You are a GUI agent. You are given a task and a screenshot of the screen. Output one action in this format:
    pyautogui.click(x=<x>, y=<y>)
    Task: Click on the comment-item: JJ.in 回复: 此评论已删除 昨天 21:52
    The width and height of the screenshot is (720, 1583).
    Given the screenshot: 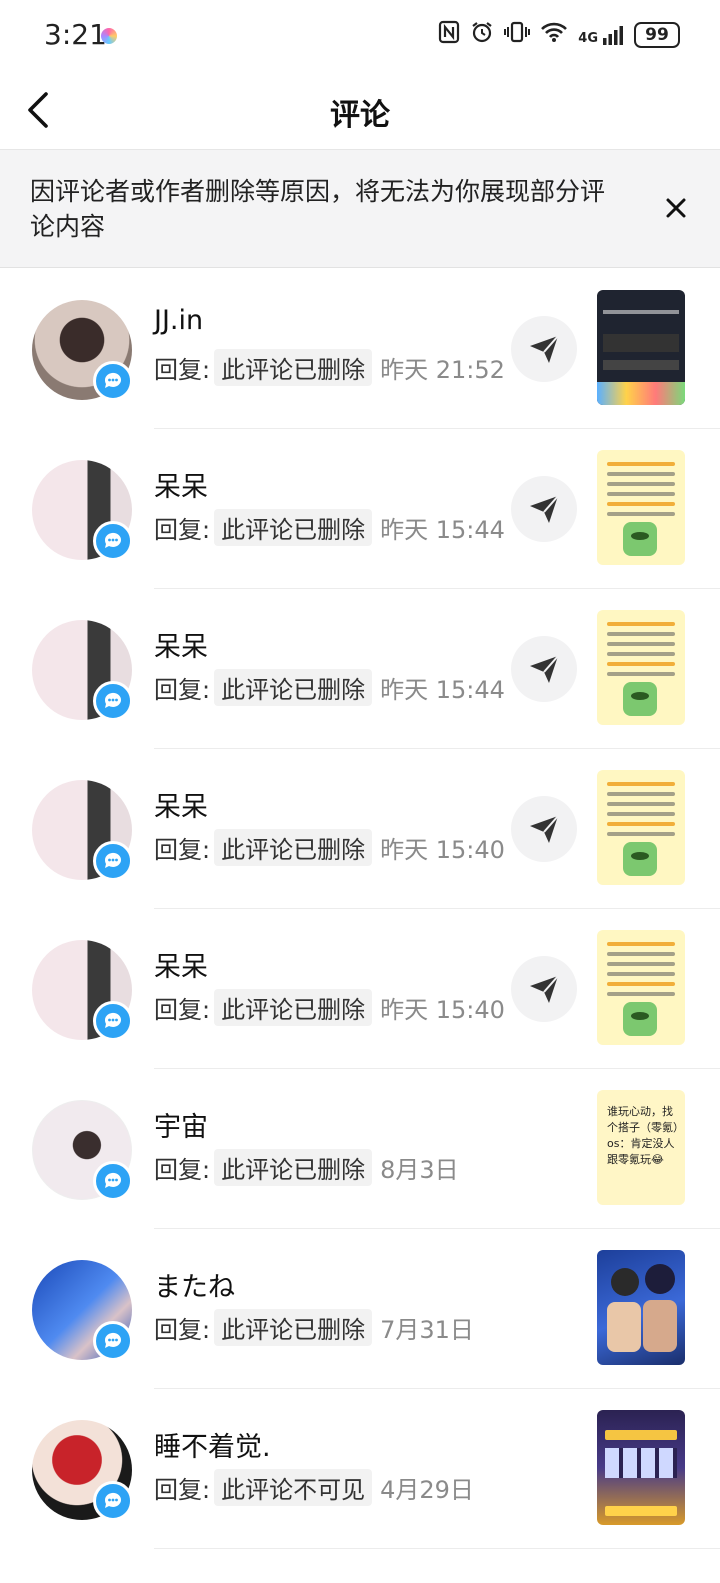 What is the action you would take?
    pyautogui.click(x=360, y=349)
    